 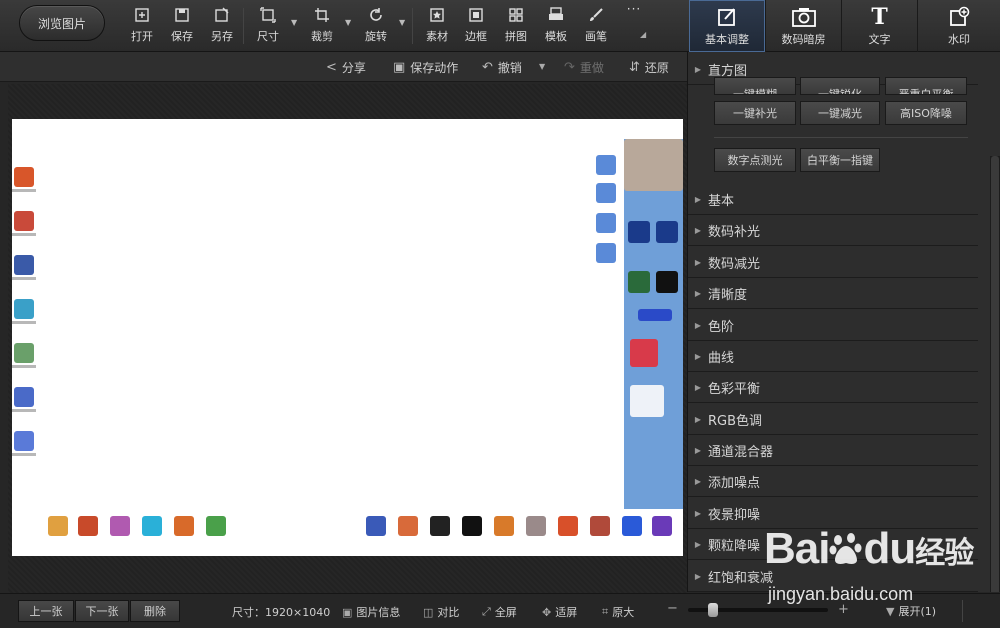 I want to click on browse-images-button: 浏览图片, so click(x=62, y=23).